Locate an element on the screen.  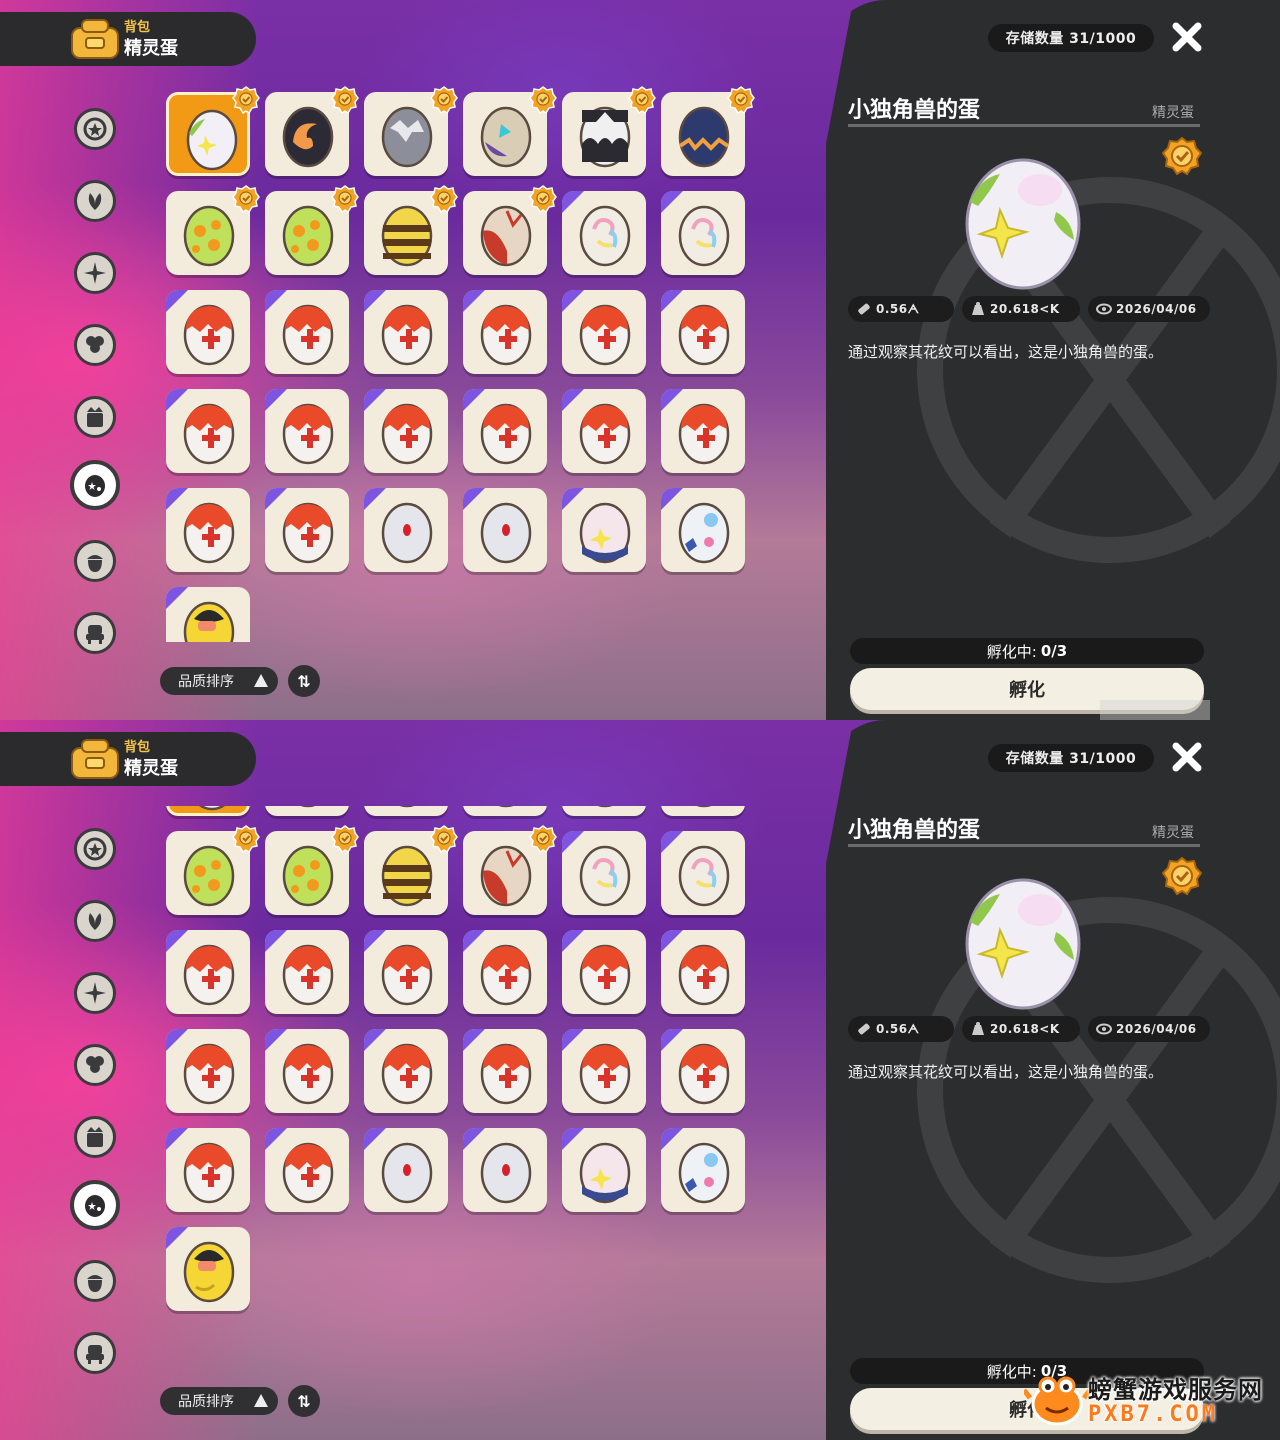
hatch-status: 孵化中: 0/3 is located at coordinates (1027, 651).